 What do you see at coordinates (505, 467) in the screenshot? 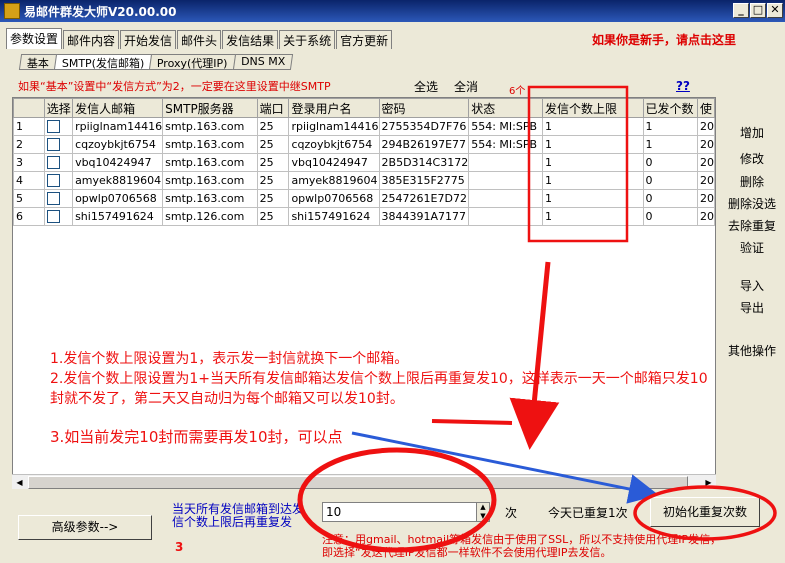
I see `blue-arrow-icon` at bounding box center [505, 467].